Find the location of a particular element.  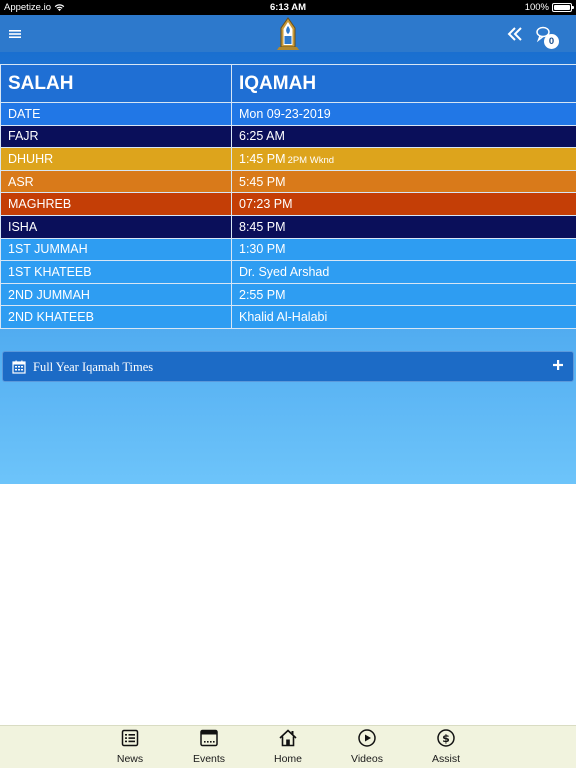

salah-name-cell: FAJR is located at coordinates (116, 136).